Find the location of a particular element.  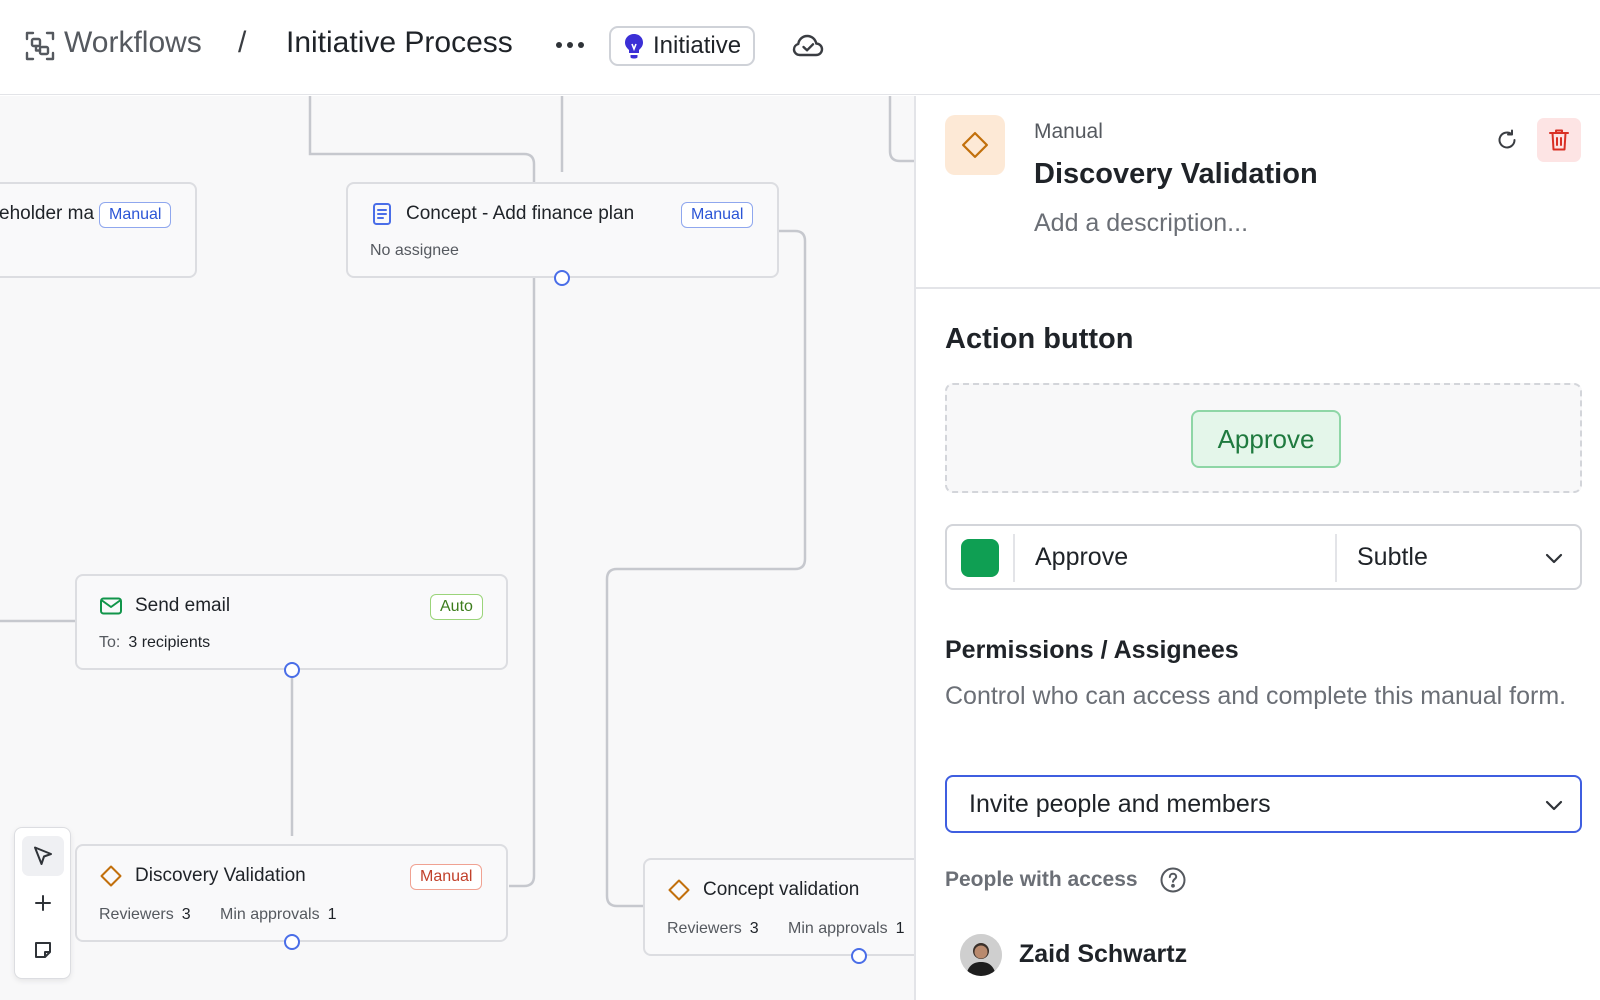

refresh-button is located at coordinates (1507, 140).